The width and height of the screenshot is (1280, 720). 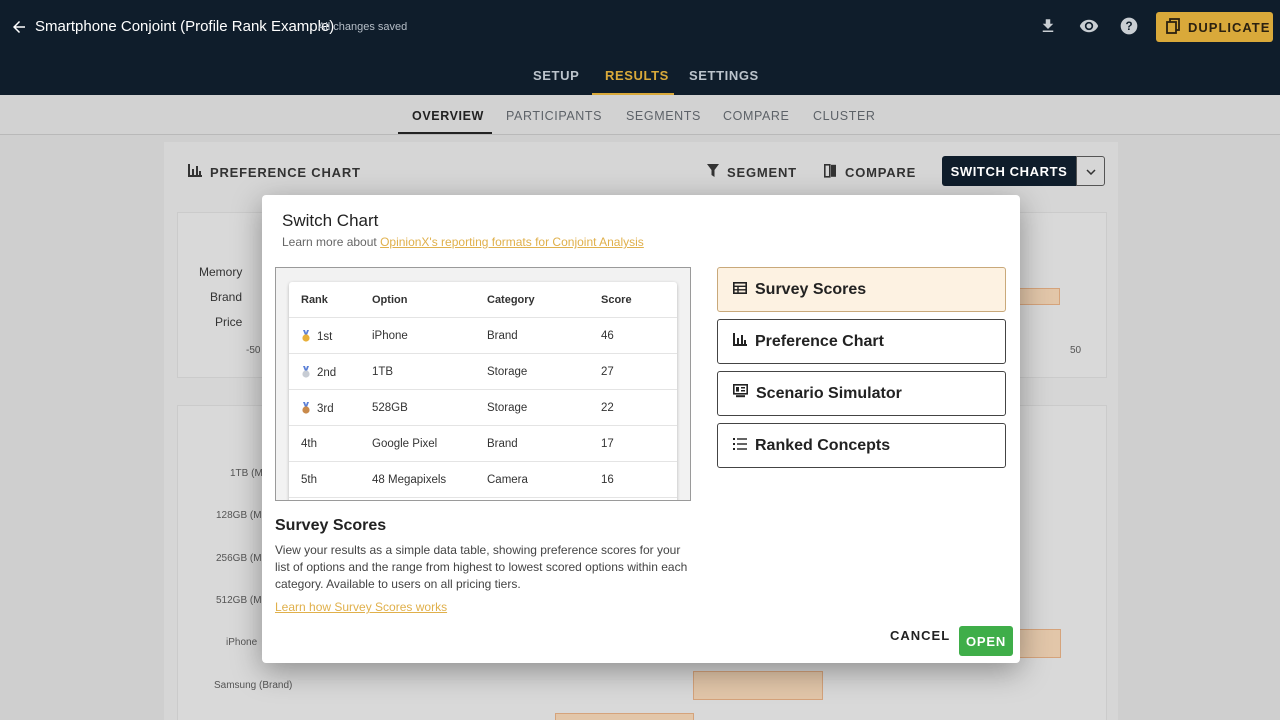 I want to click on table-row: 5th 48 Megapixels Camera 16, so click(x=483, y=480).